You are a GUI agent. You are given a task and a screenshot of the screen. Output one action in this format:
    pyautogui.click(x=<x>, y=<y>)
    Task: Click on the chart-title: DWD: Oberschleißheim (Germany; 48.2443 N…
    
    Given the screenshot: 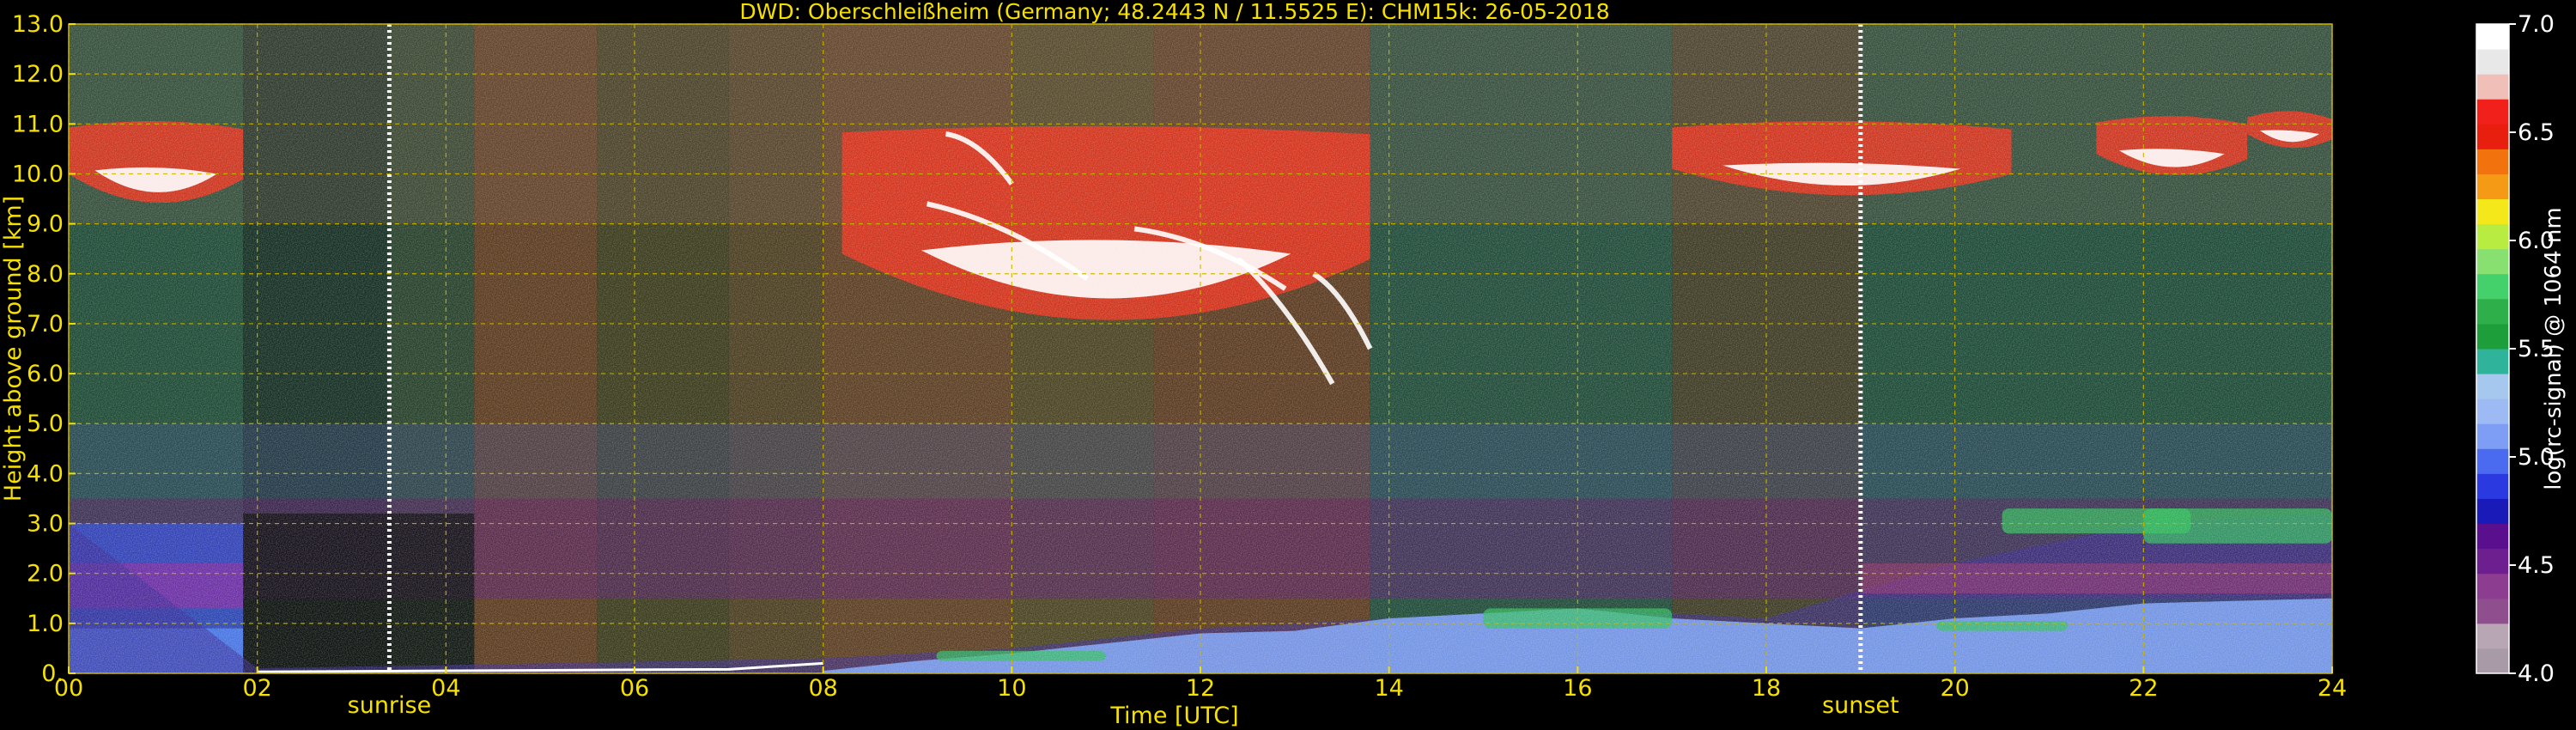 What is the action you would take?
    pyautogui.click(x=1174, y=12)
    